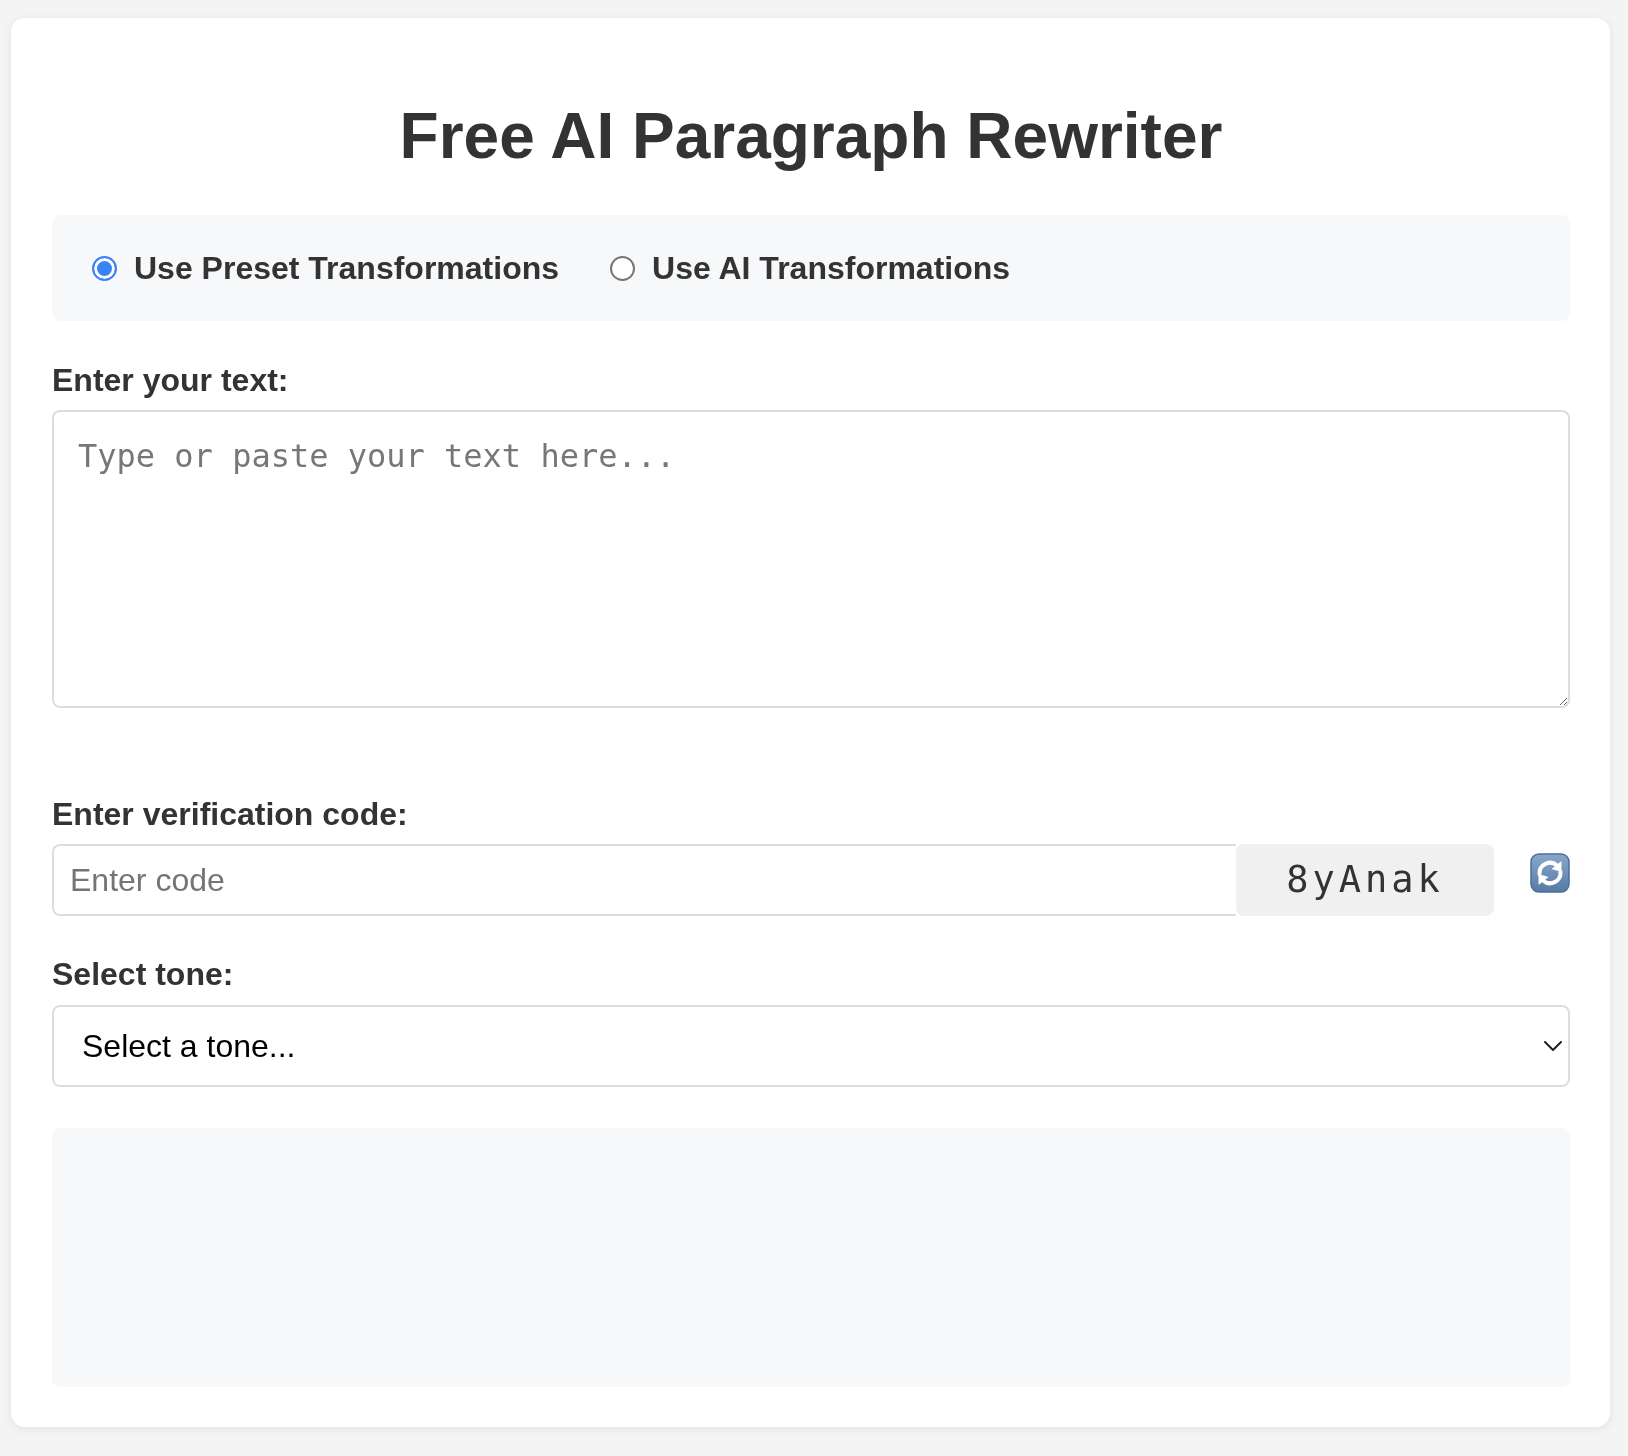  I want to click on field-label: Select tone:, so click(143, 974).